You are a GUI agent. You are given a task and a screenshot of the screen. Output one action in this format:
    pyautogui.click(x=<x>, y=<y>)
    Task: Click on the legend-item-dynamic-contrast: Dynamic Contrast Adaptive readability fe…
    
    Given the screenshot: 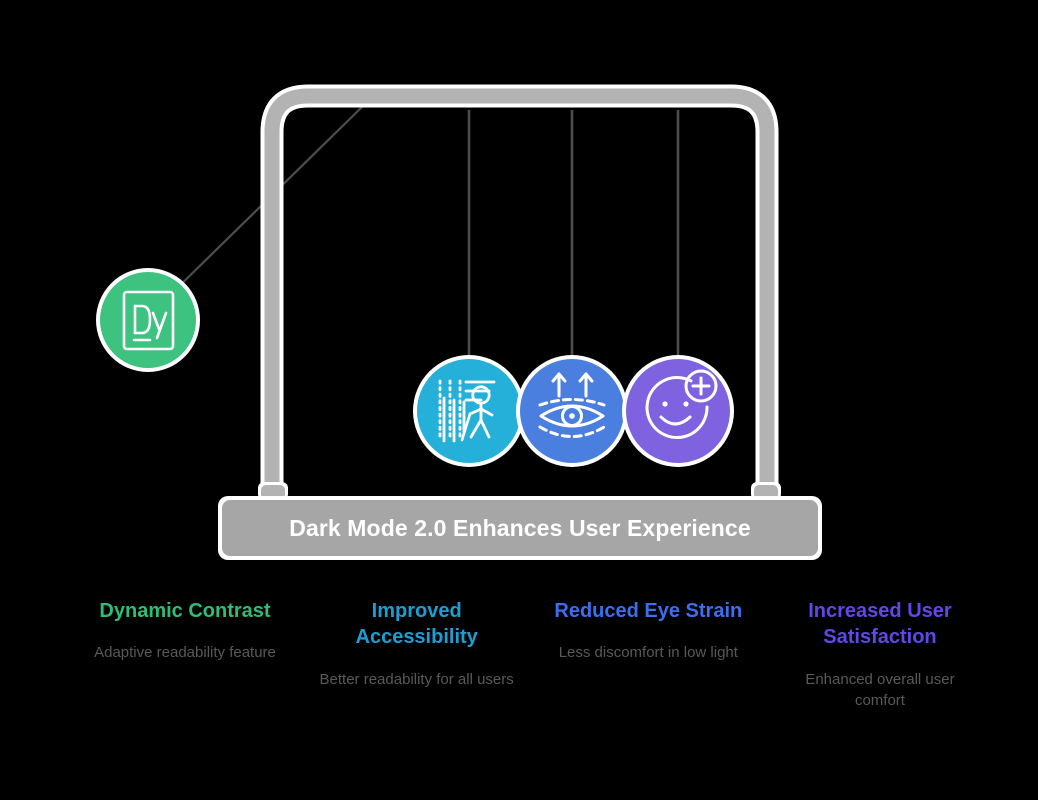 What is the action you would take?
    pyautogui.click(x=185, y=631)
    